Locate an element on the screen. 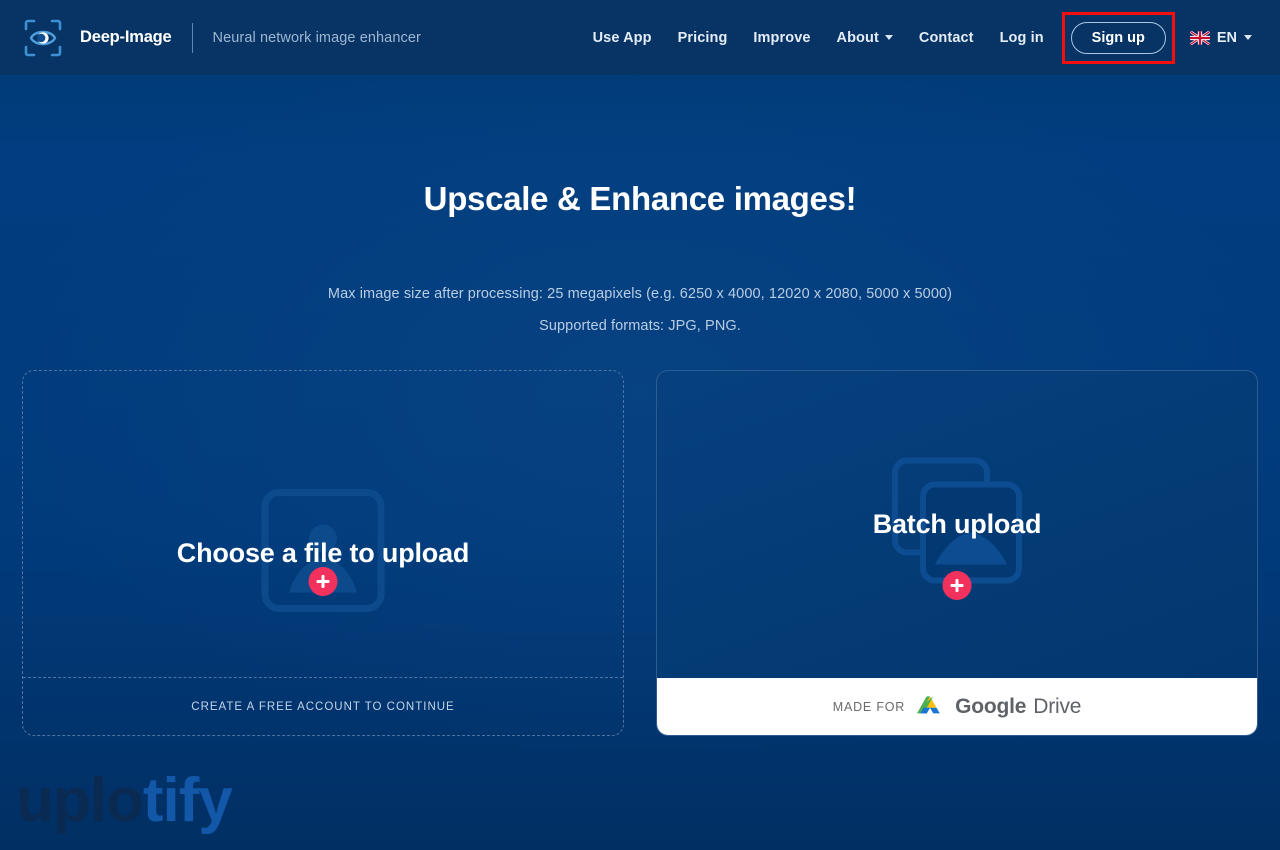 This screenshot has height=850, width=1280. create-free-account-link: CREATE A FREE ACCOUNT TO CONTINUE is located at coordinates (322, 707).